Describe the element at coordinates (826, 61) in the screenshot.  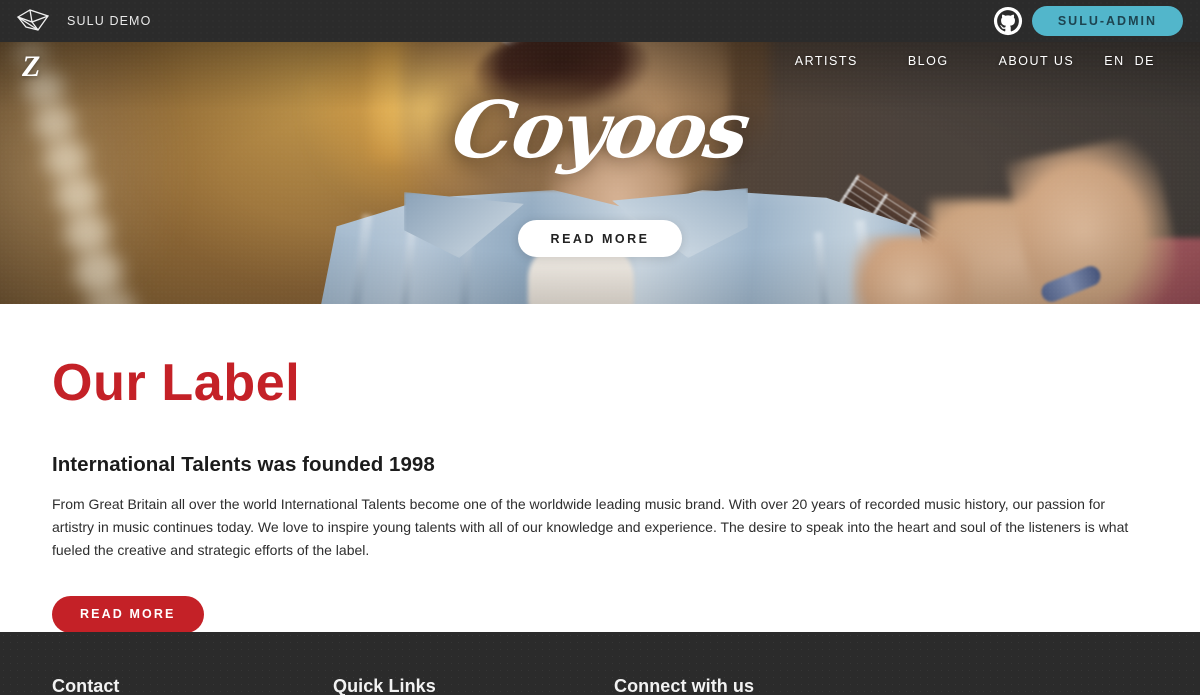
I see `nav-item-artists: ARTISTS` at that location.